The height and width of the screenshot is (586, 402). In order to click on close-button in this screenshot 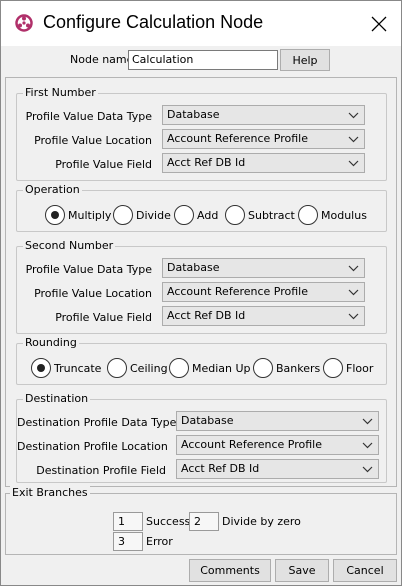, I will do `click(379, 23)`.